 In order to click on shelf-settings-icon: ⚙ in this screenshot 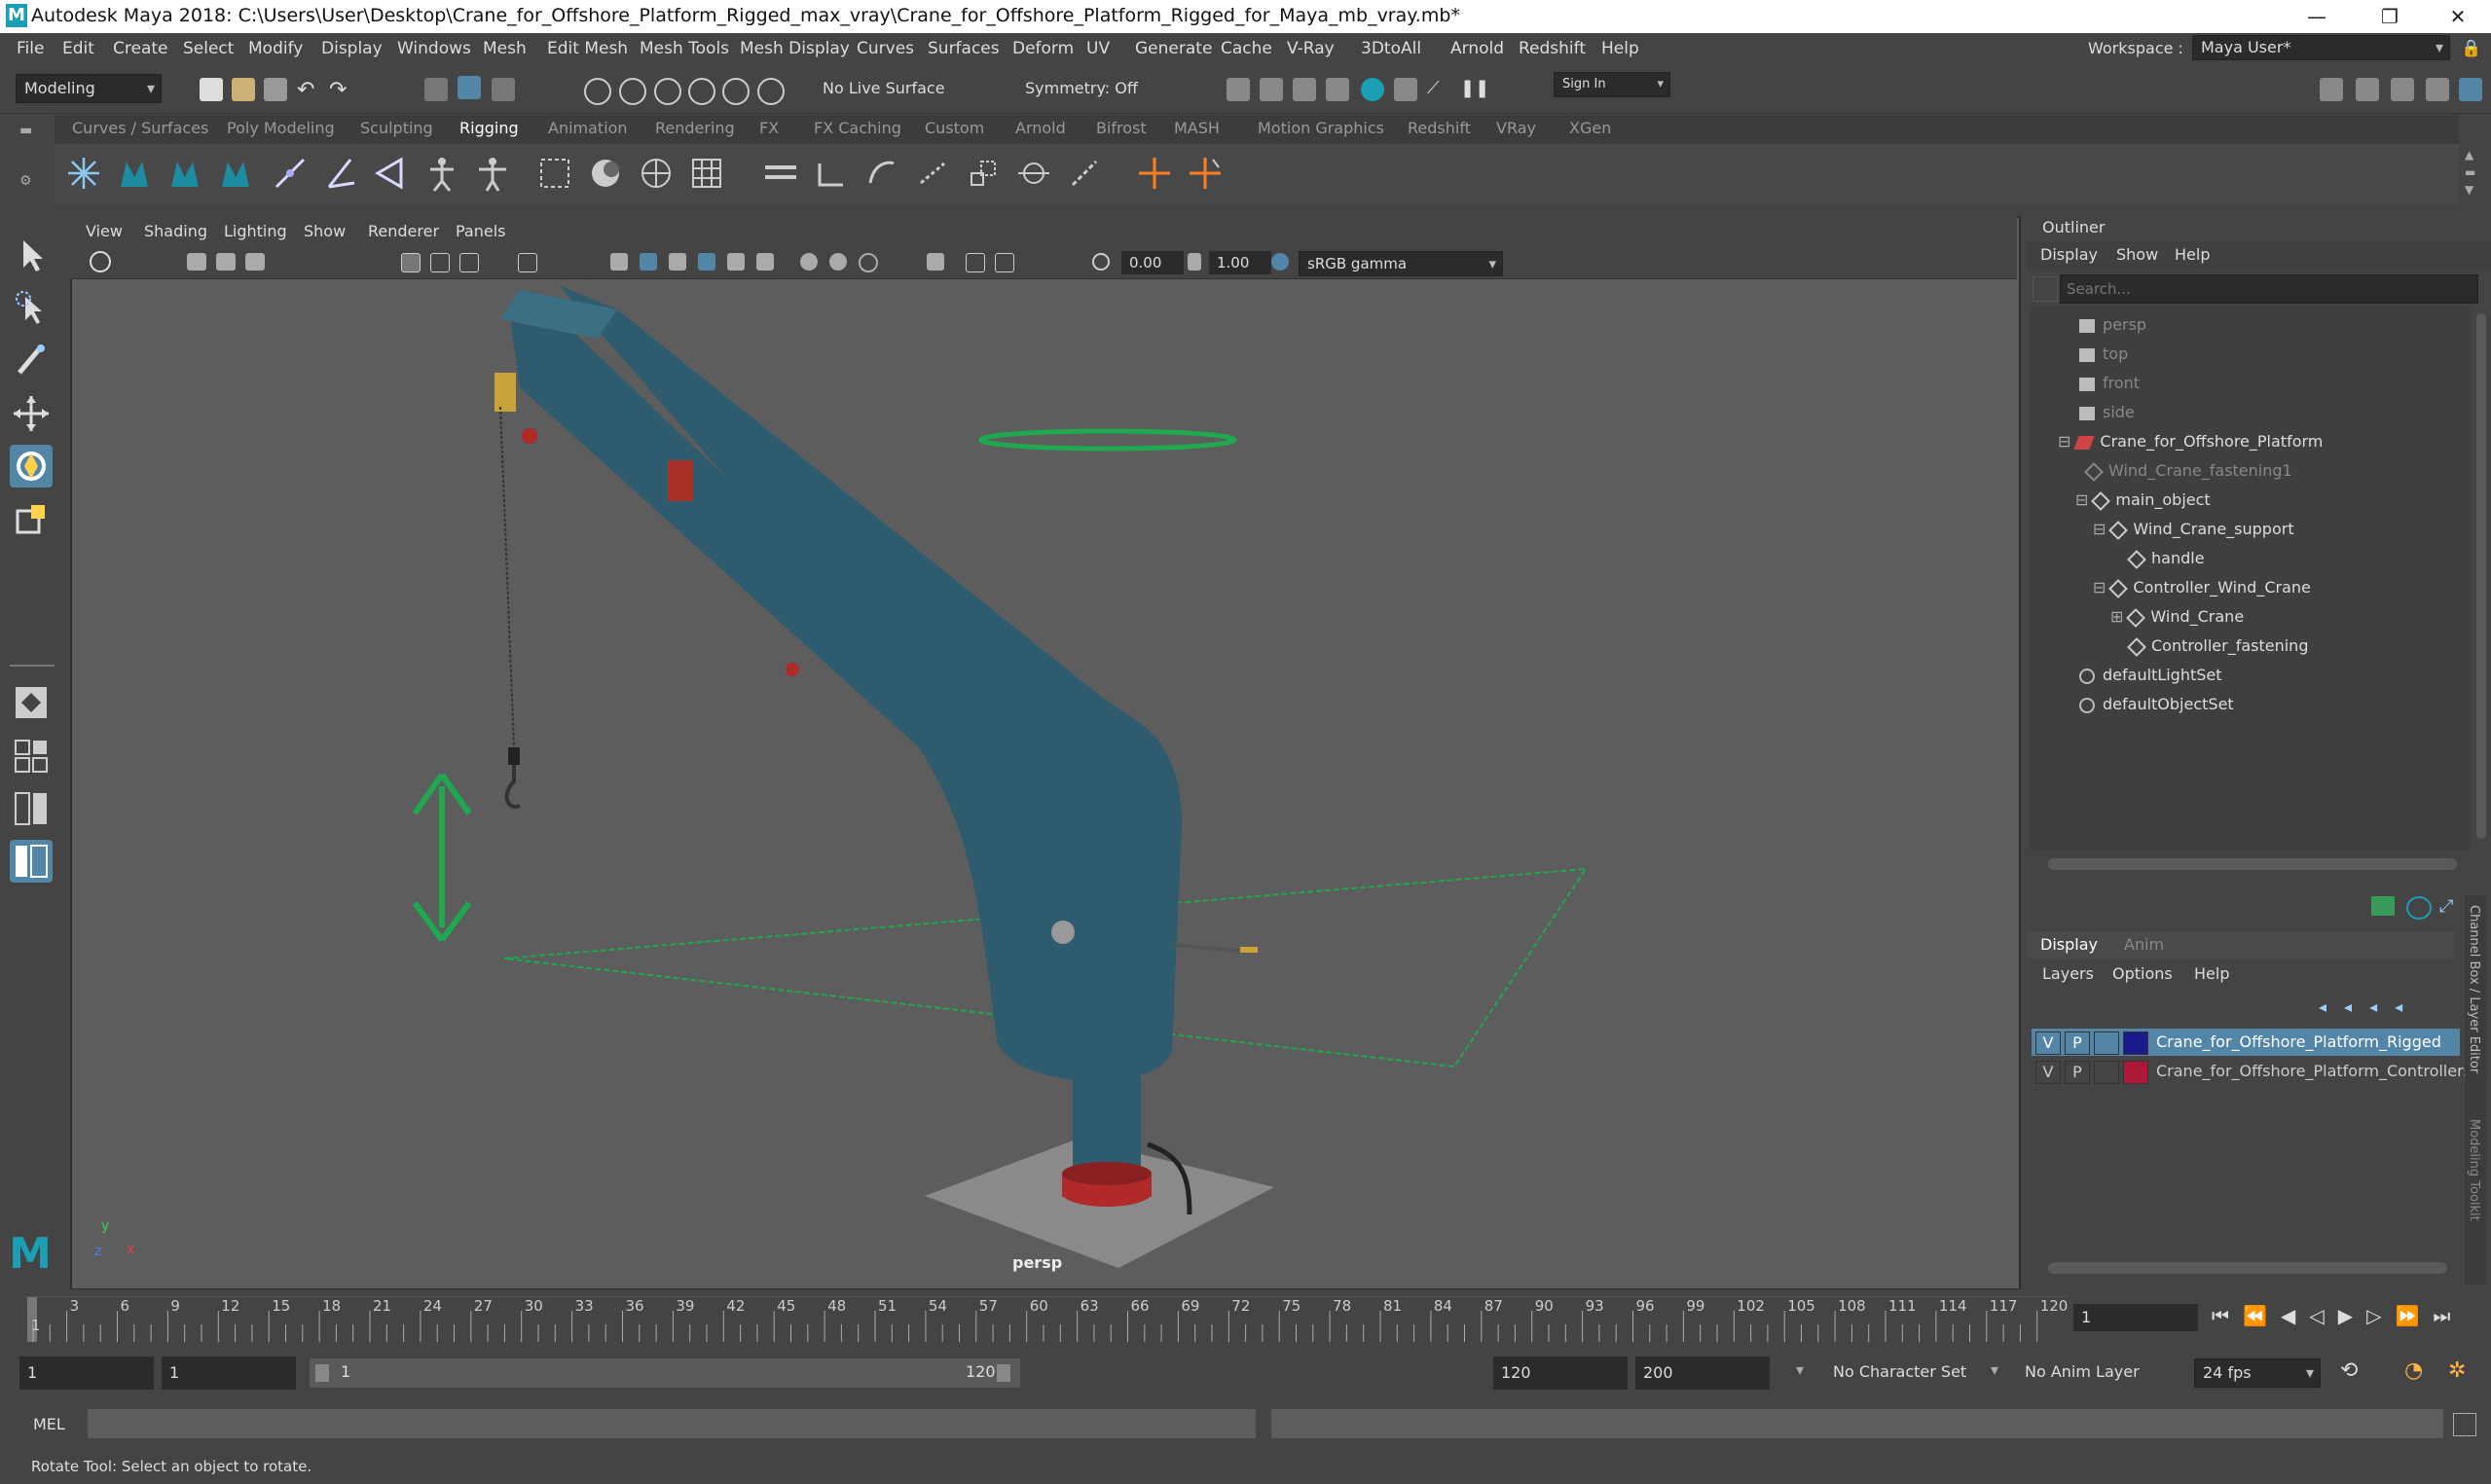, I will do `click(25, 181)`.